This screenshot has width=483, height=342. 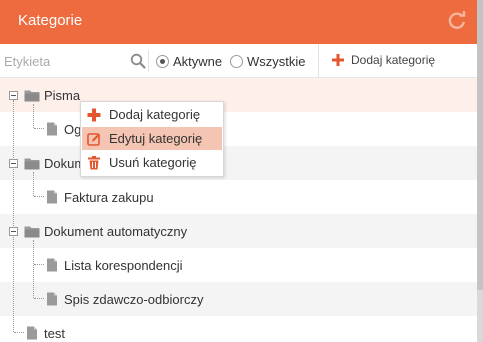 I want to click on search-box, so click(x=75, y=61).